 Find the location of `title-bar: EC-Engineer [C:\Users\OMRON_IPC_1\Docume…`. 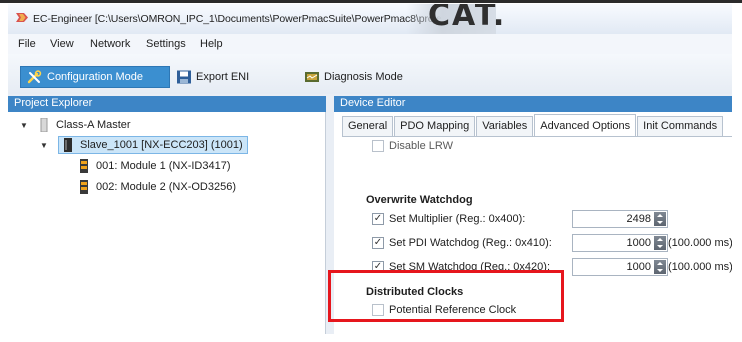

title-bar: EC-Engineer [C:\Users\OMRON_IPC_1\Docume… is located at coordinates (370, 19).